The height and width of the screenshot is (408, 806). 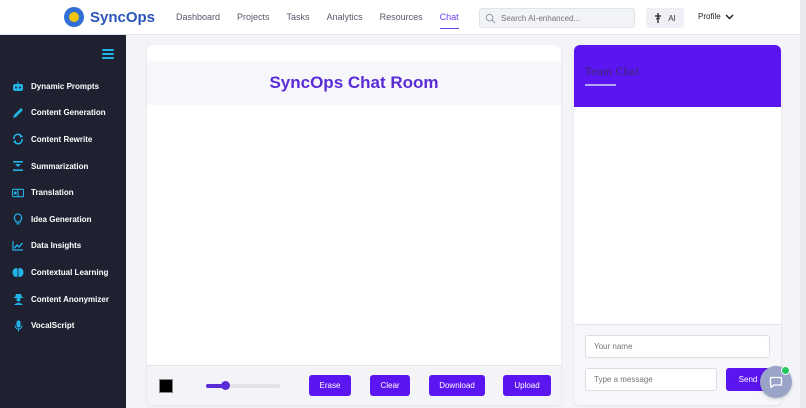 What do you see at coordinates (253, 20) in the screenshot?
I see `nav-projects: Projects` at bounding box center [253, 20].